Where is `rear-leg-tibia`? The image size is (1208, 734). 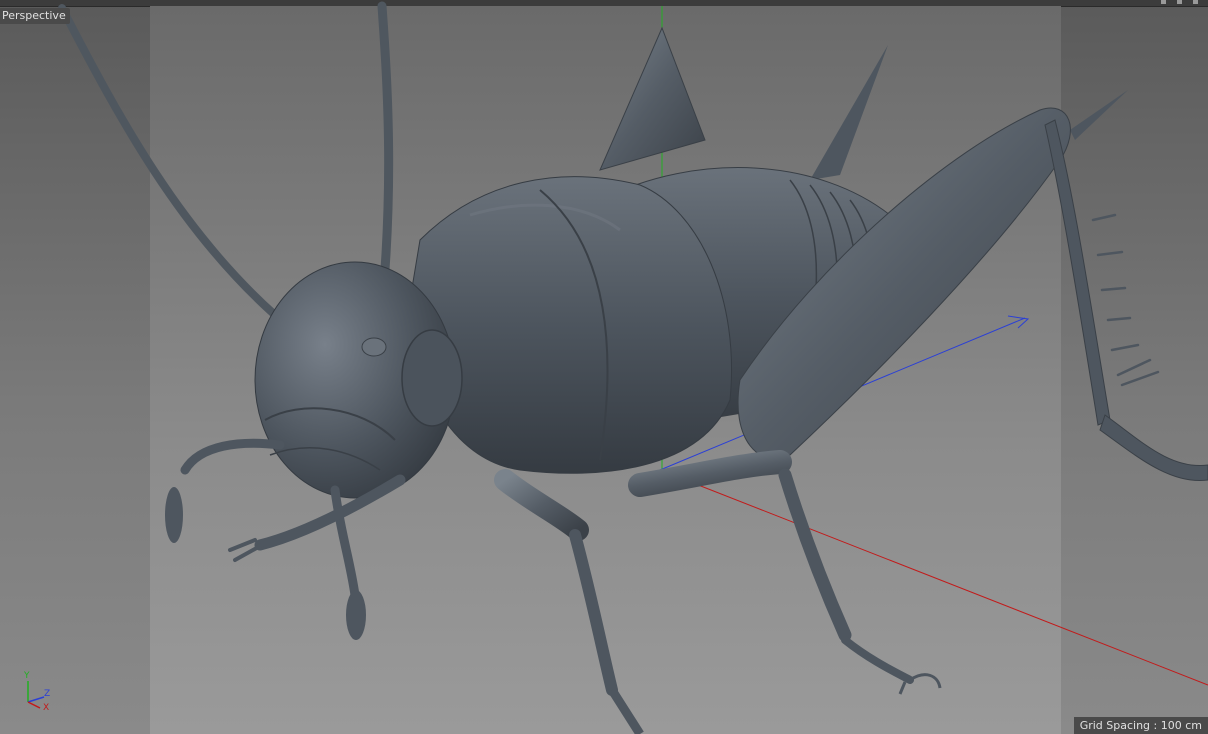 rear-leg-tibia is located at coordinates (815, 555).